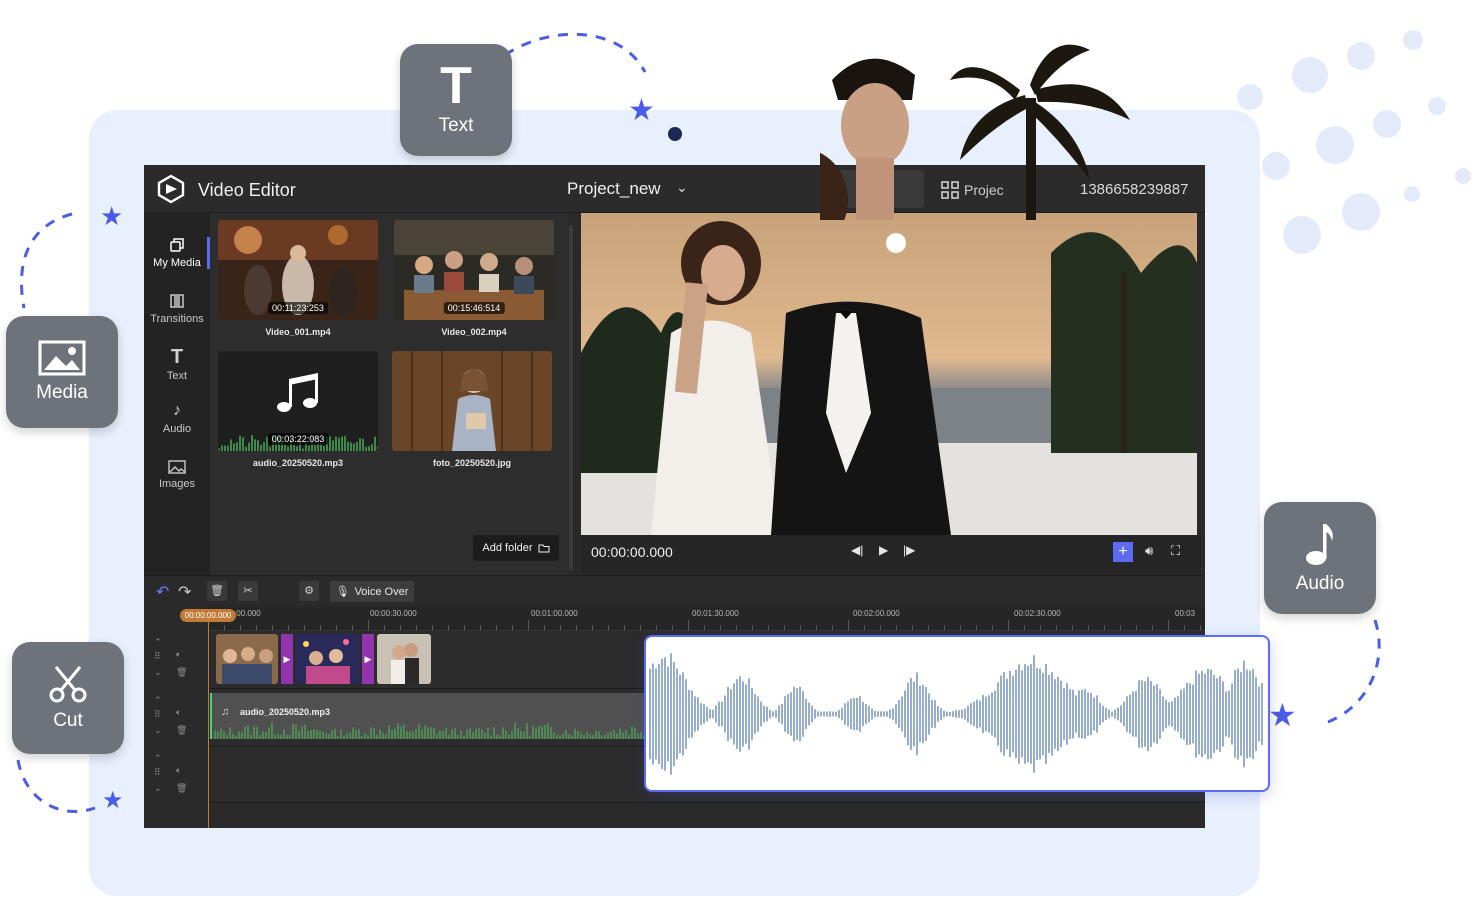 The image size is (1478, 901). Describe the element at coordinates (68, 698) in the screenshot. I see `feature-card-cut: Cut` at that location.